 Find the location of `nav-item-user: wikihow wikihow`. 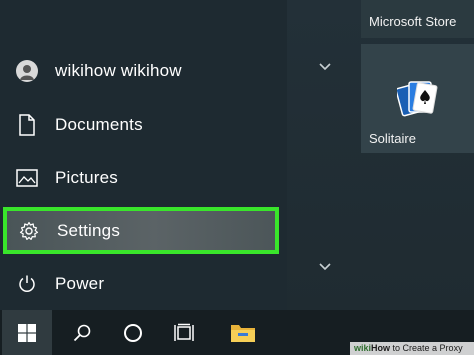

nav-item-user: wikihow wikihow is located at coordinates (143, 71).